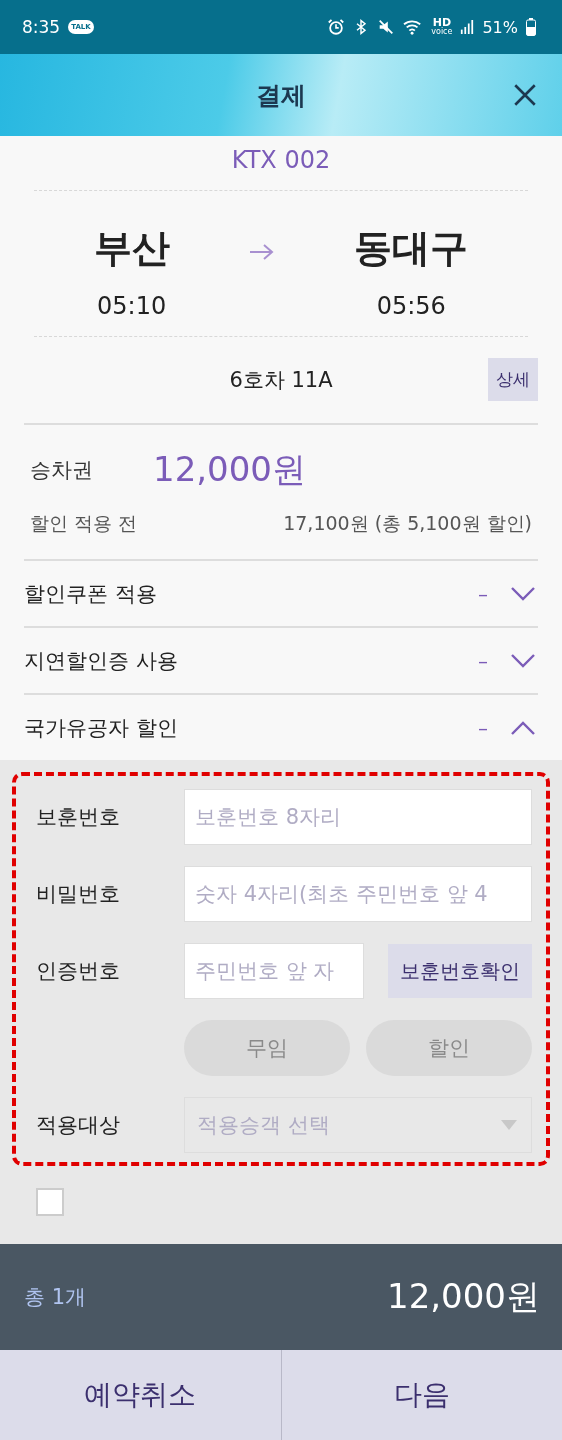 The image size is (562, 1440). What do you see at coordinates (336, 27) in the screenshot?
I see `alarm-icon` at bounding box center [336, 27].